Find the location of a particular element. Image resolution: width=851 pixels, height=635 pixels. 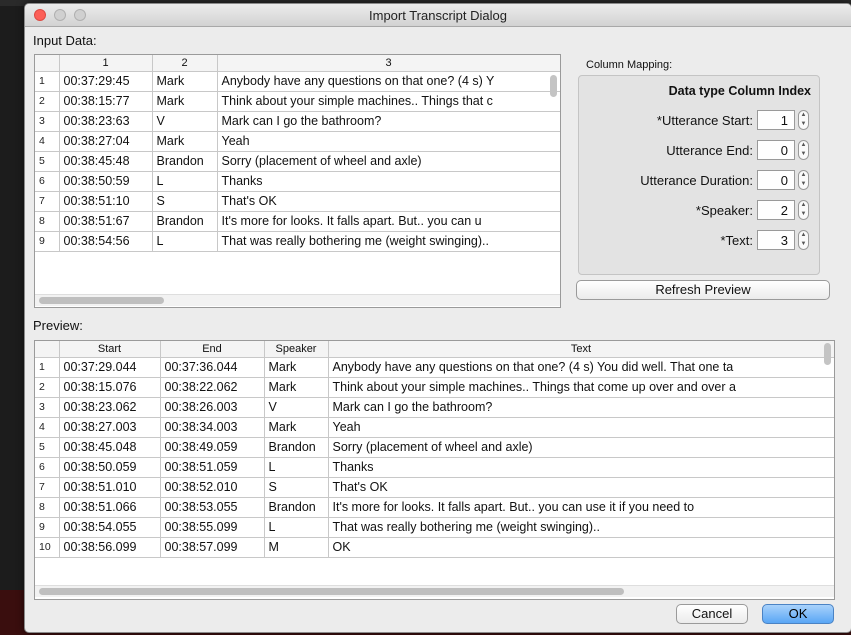

preview-table-row: 6 00:38:50.059 00:38:51.059 L Thanks is located at coordinates (434, 467).